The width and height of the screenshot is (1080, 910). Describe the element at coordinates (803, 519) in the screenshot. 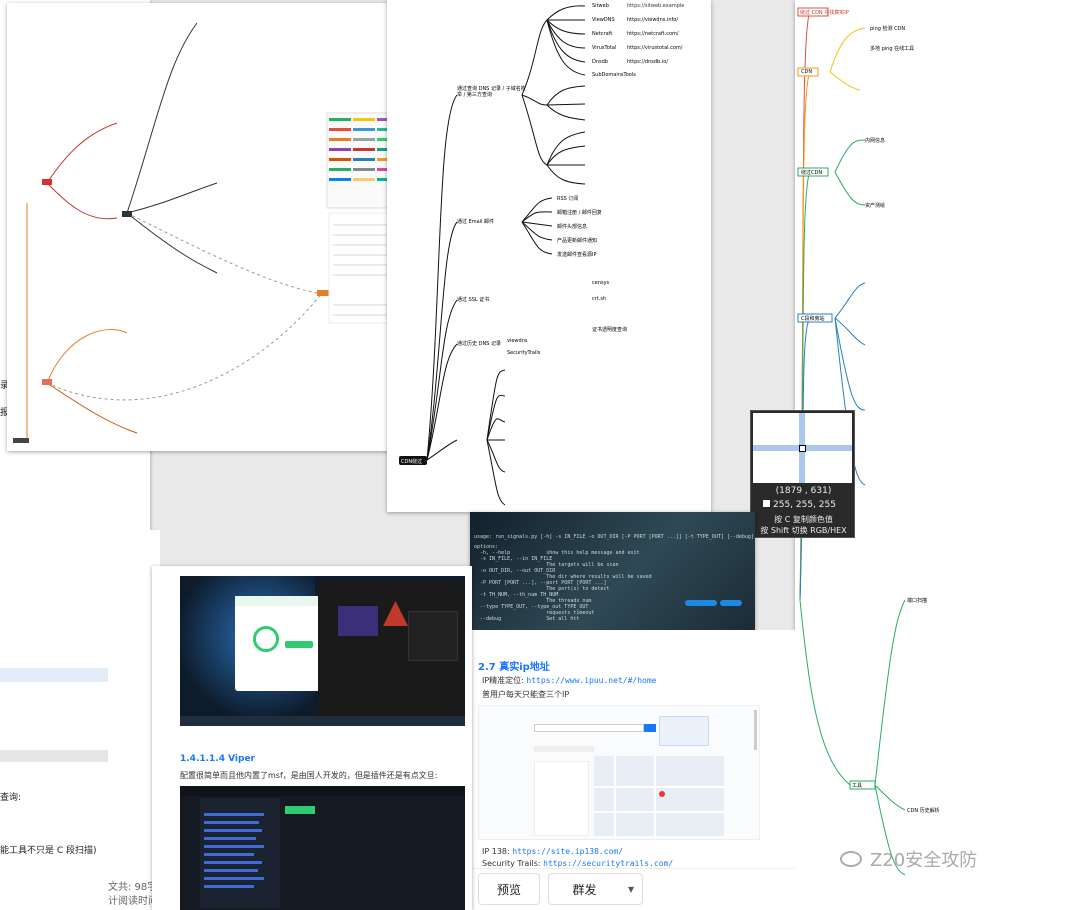

I see `picker-hint: 按 C 复制颜色值` at that location.